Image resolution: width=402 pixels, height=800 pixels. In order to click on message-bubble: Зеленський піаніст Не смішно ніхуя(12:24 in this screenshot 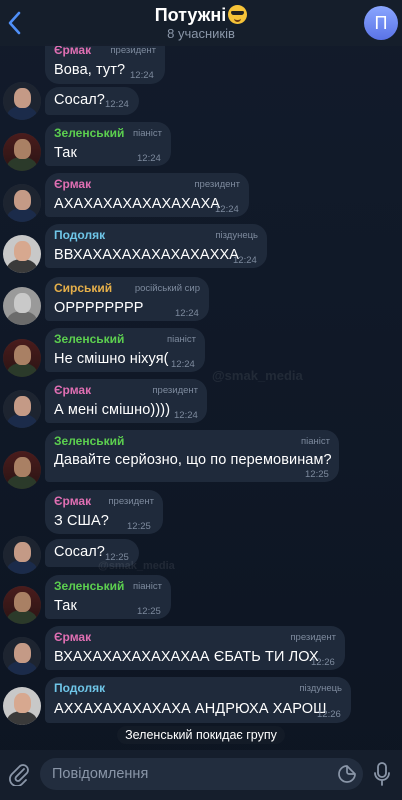, I will do `click(125, 350)`.